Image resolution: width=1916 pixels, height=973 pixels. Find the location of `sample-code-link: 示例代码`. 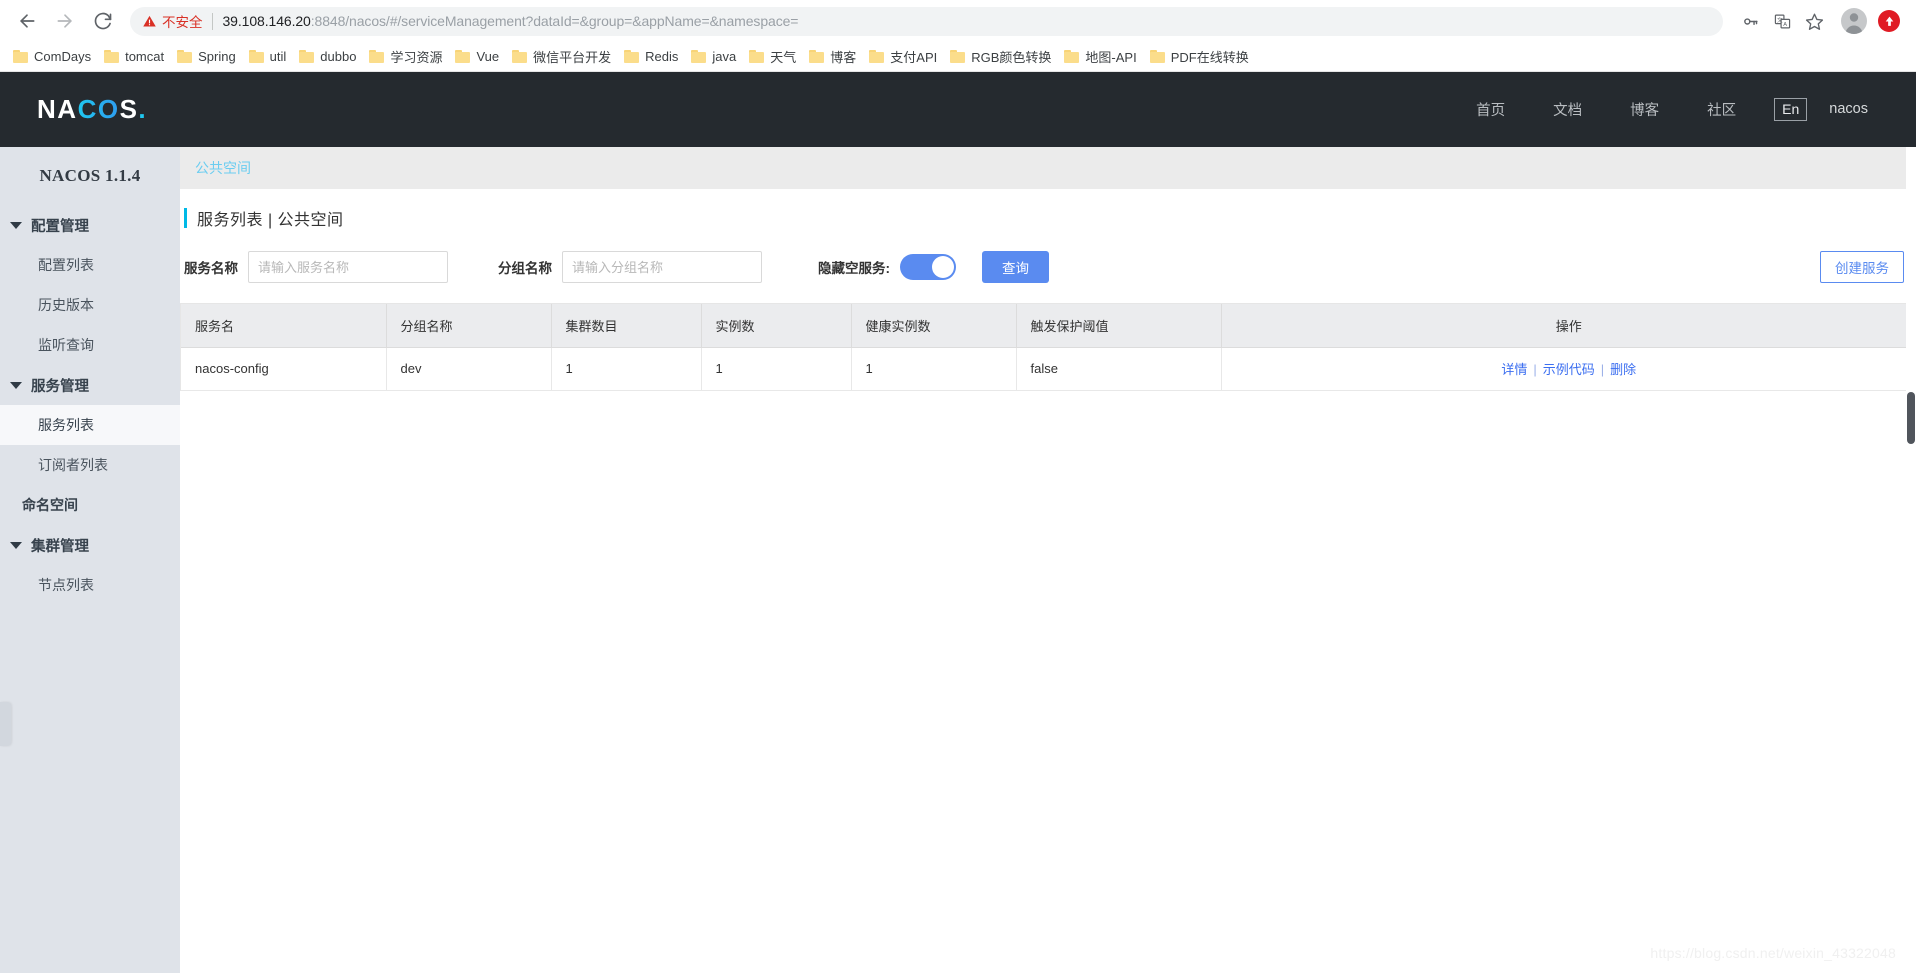

sample-code-link: 示例代码 is located at coordinates (1569, 369).